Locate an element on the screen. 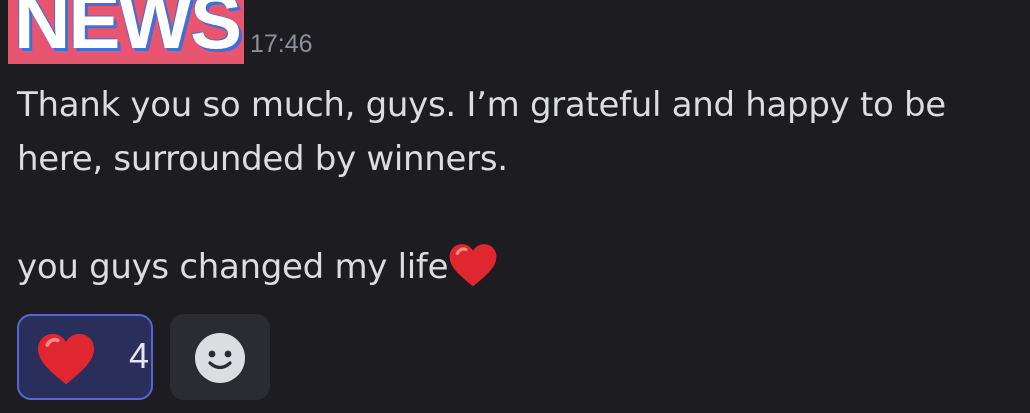 The height and width of the screenshot is (413, 1030). news-logo: NEWS is located at coordinates (126, 32).